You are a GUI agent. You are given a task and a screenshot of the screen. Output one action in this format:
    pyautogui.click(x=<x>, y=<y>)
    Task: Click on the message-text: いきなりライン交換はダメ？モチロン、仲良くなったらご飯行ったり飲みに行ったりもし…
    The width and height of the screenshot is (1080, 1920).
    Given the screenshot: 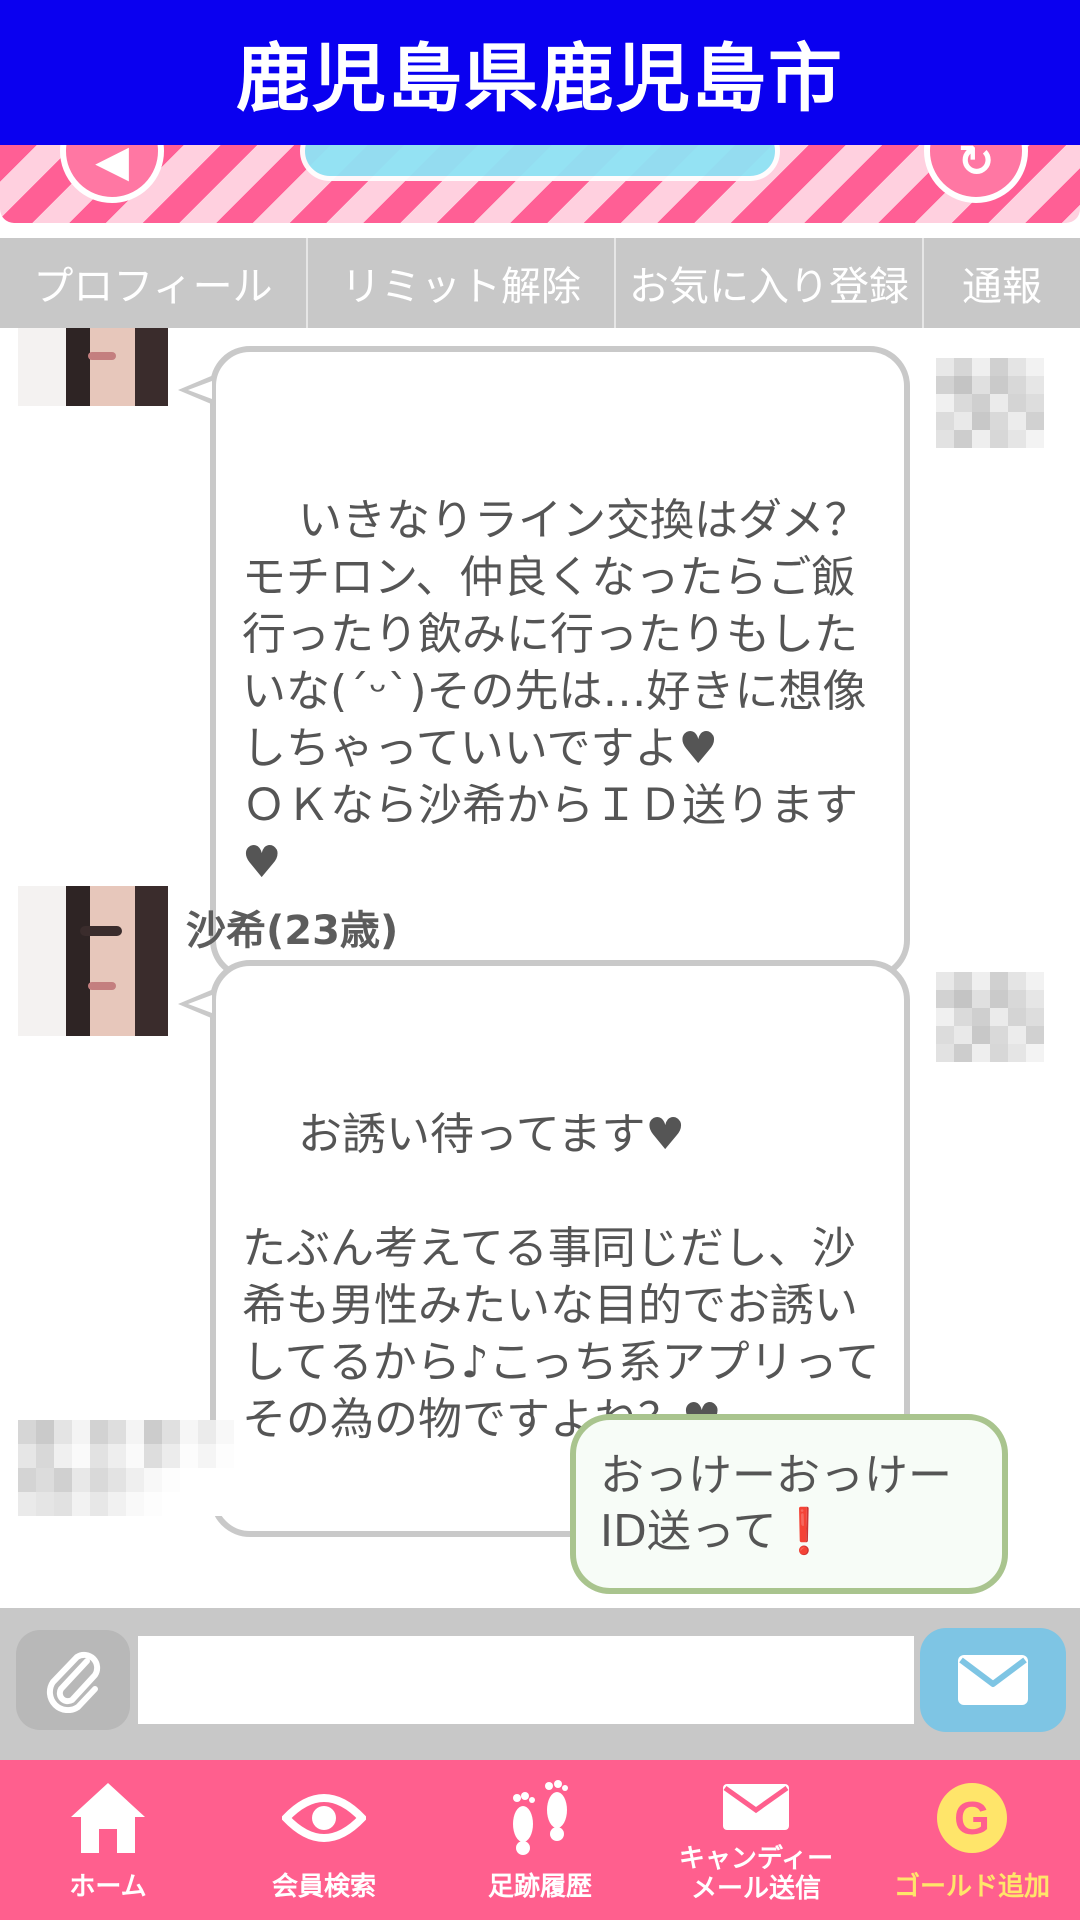 What is the action you would take?
    pyautogui.click(x=555, y=691)
    